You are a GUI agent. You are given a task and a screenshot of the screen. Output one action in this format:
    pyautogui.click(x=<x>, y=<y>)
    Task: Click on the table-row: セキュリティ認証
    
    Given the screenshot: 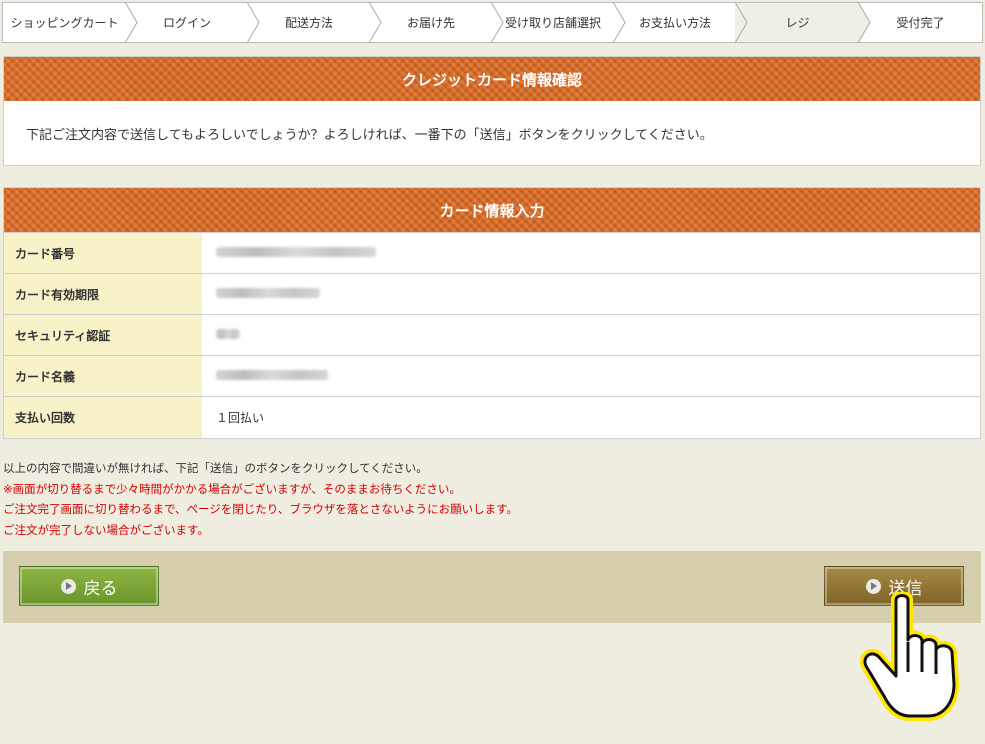 What is the action you would take?
    pyautogui.click(x=492, y=335)
    